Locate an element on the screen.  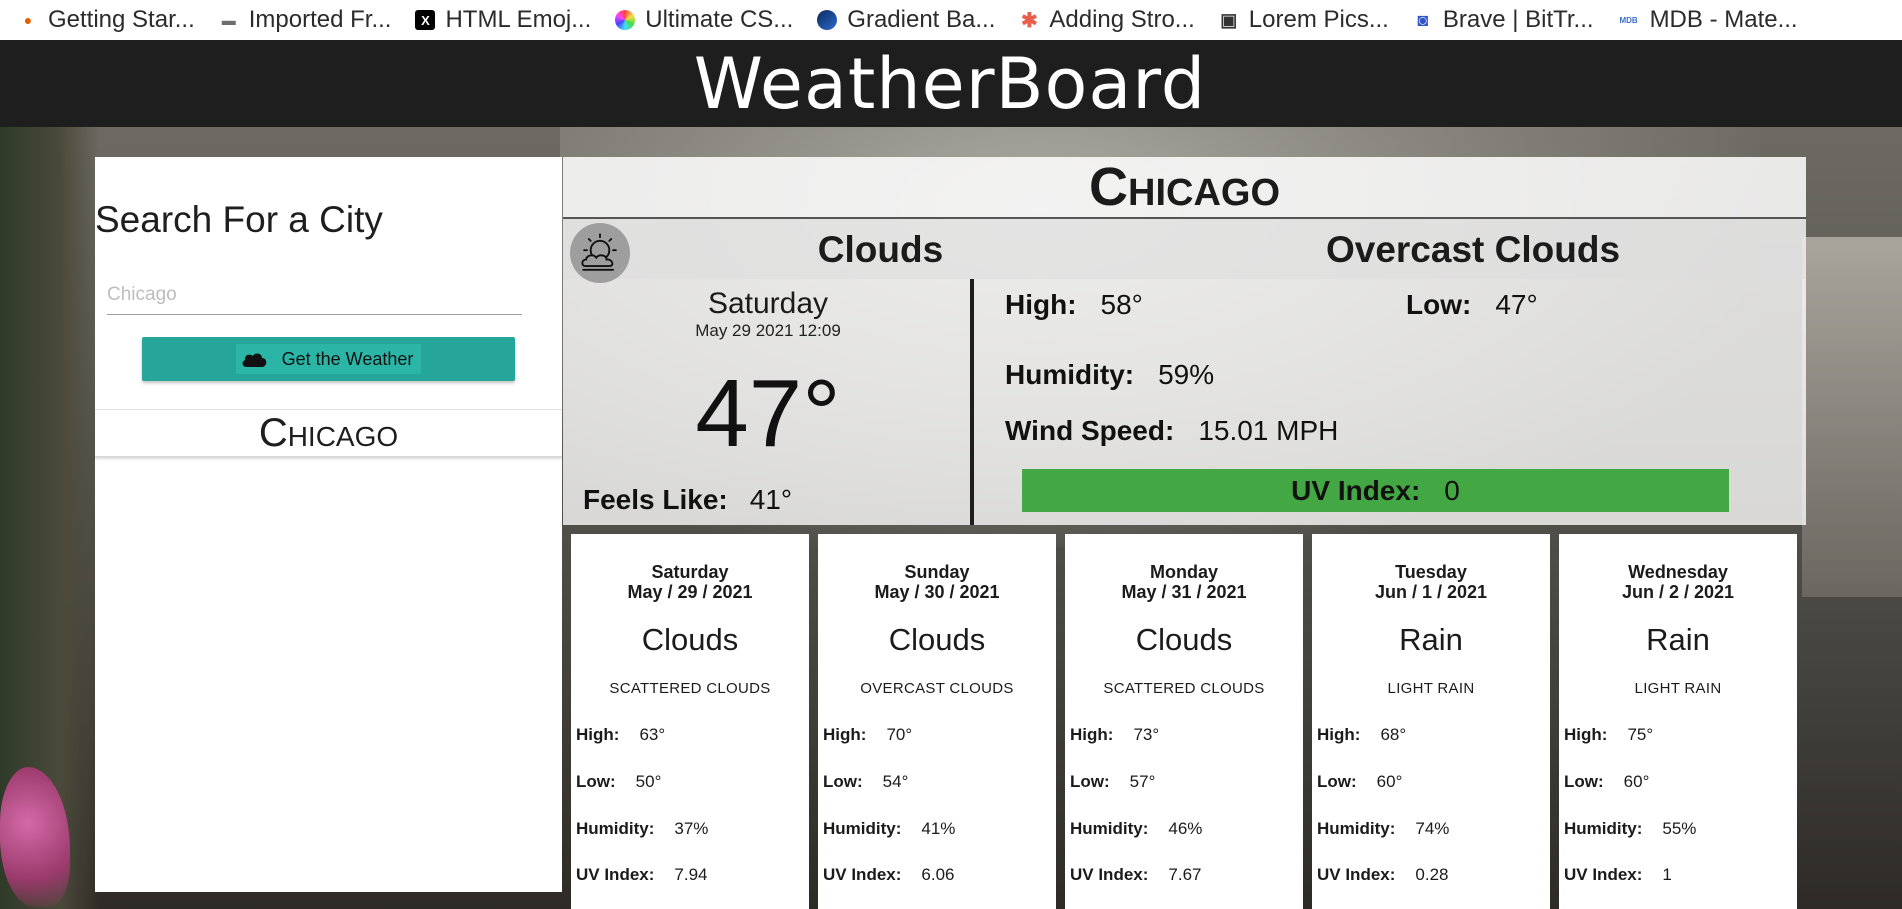
forecast-low-value: 54° is located at coordinates (895, 781).